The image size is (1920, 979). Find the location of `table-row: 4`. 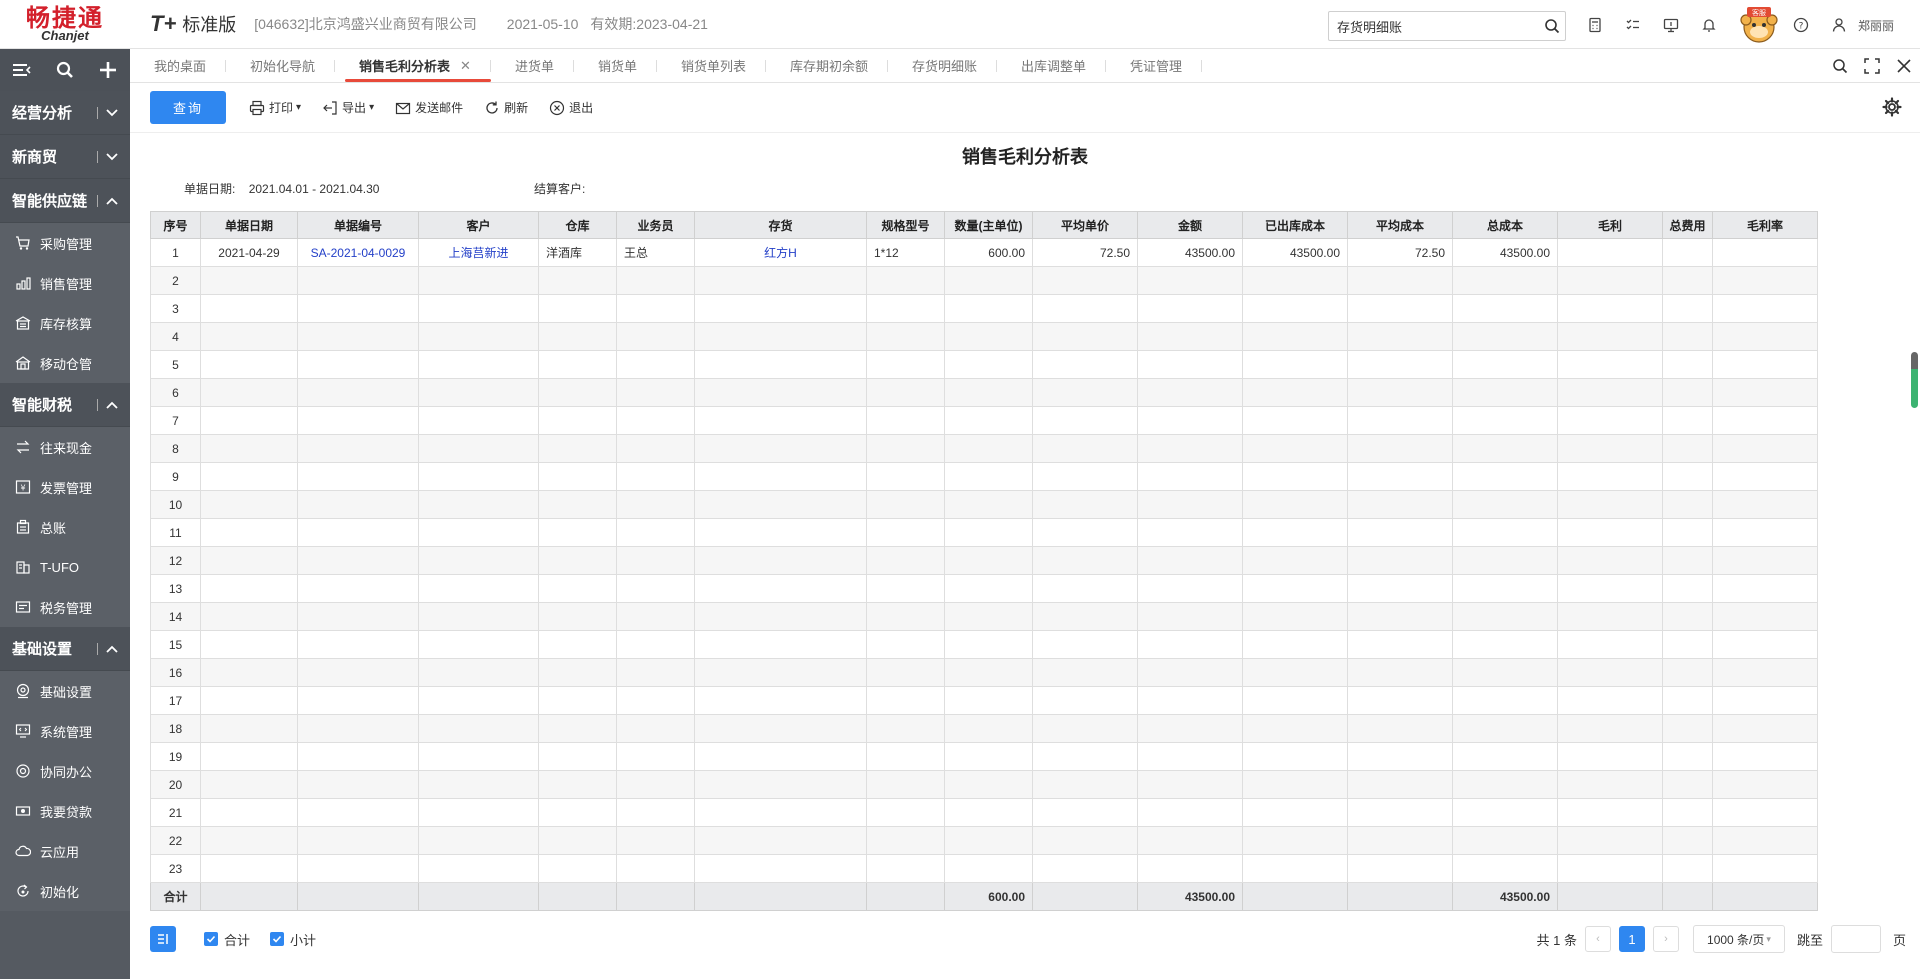

table-row: 4 is located at coordinates (984, 336).